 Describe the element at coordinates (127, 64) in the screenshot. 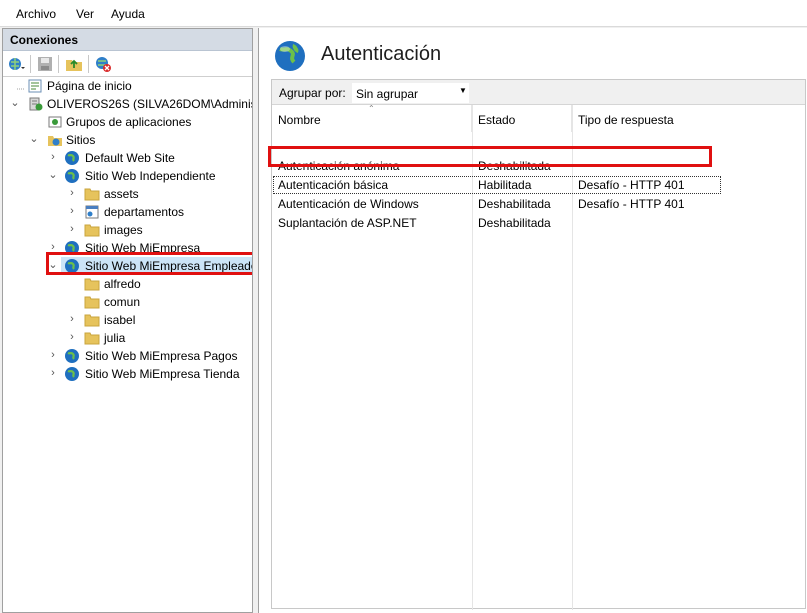

I see `connections-toolbar` at that location.